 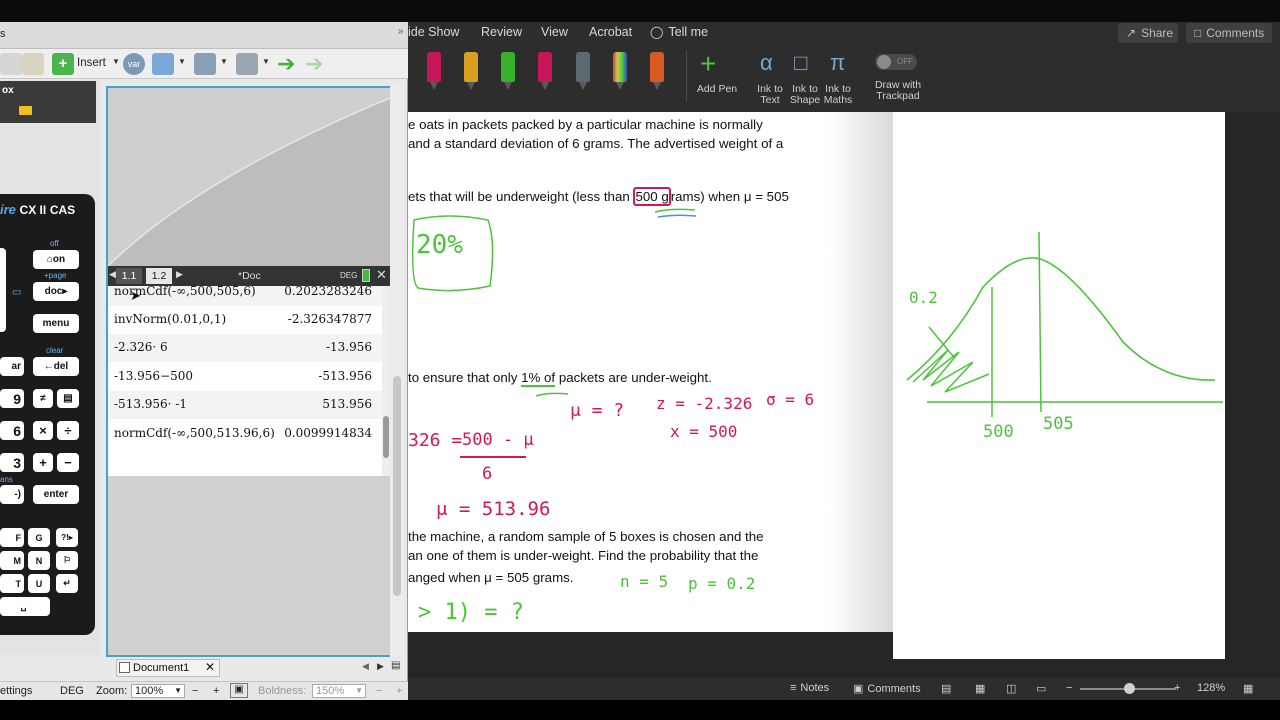 What do you see at coordinates (12, 560) in the screenshot?
I see `key-M: M` at bounding box center [12, 560].